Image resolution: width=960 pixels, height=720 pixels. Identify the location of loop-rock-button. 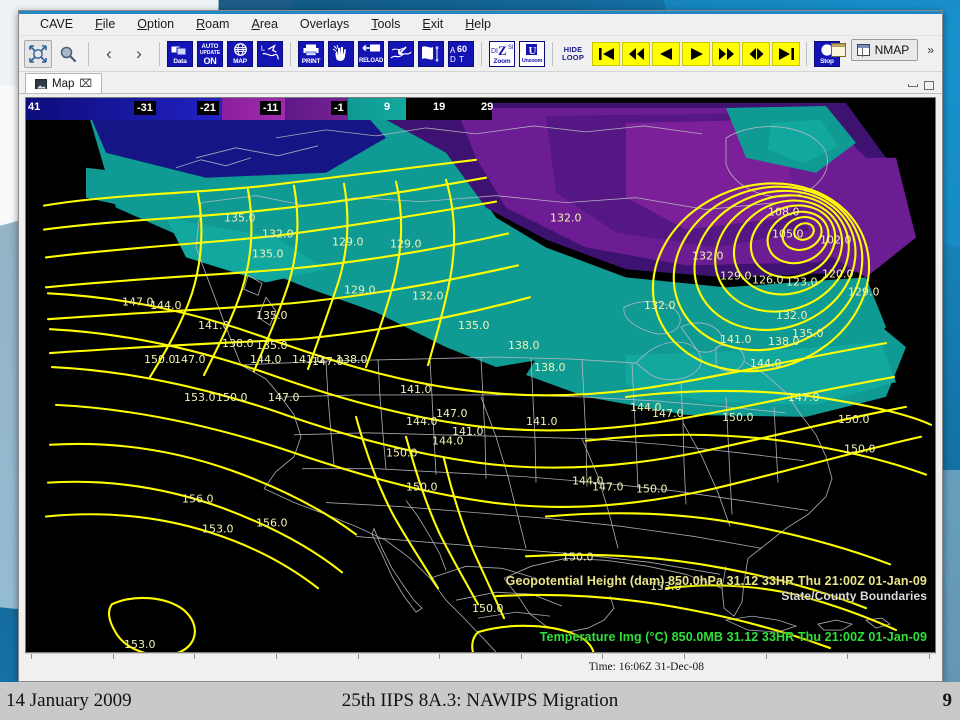
(756, 53).